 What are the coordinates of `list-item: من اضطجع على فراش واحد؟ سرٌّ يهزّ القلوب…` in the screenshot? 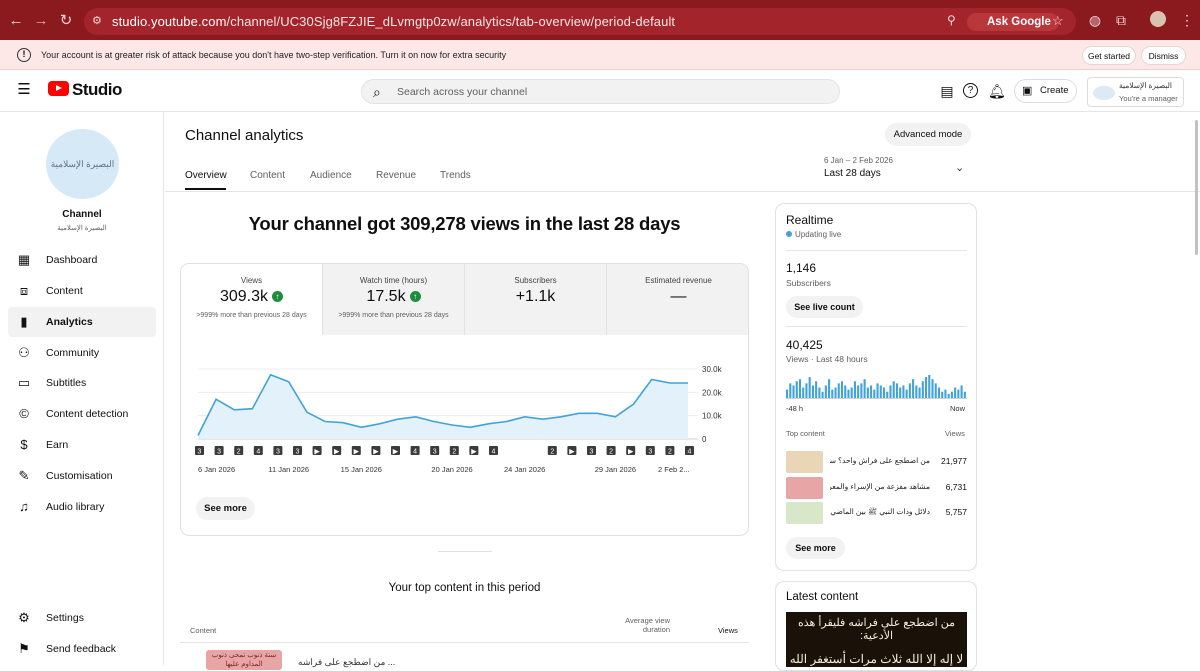 It's located at (876, 462).